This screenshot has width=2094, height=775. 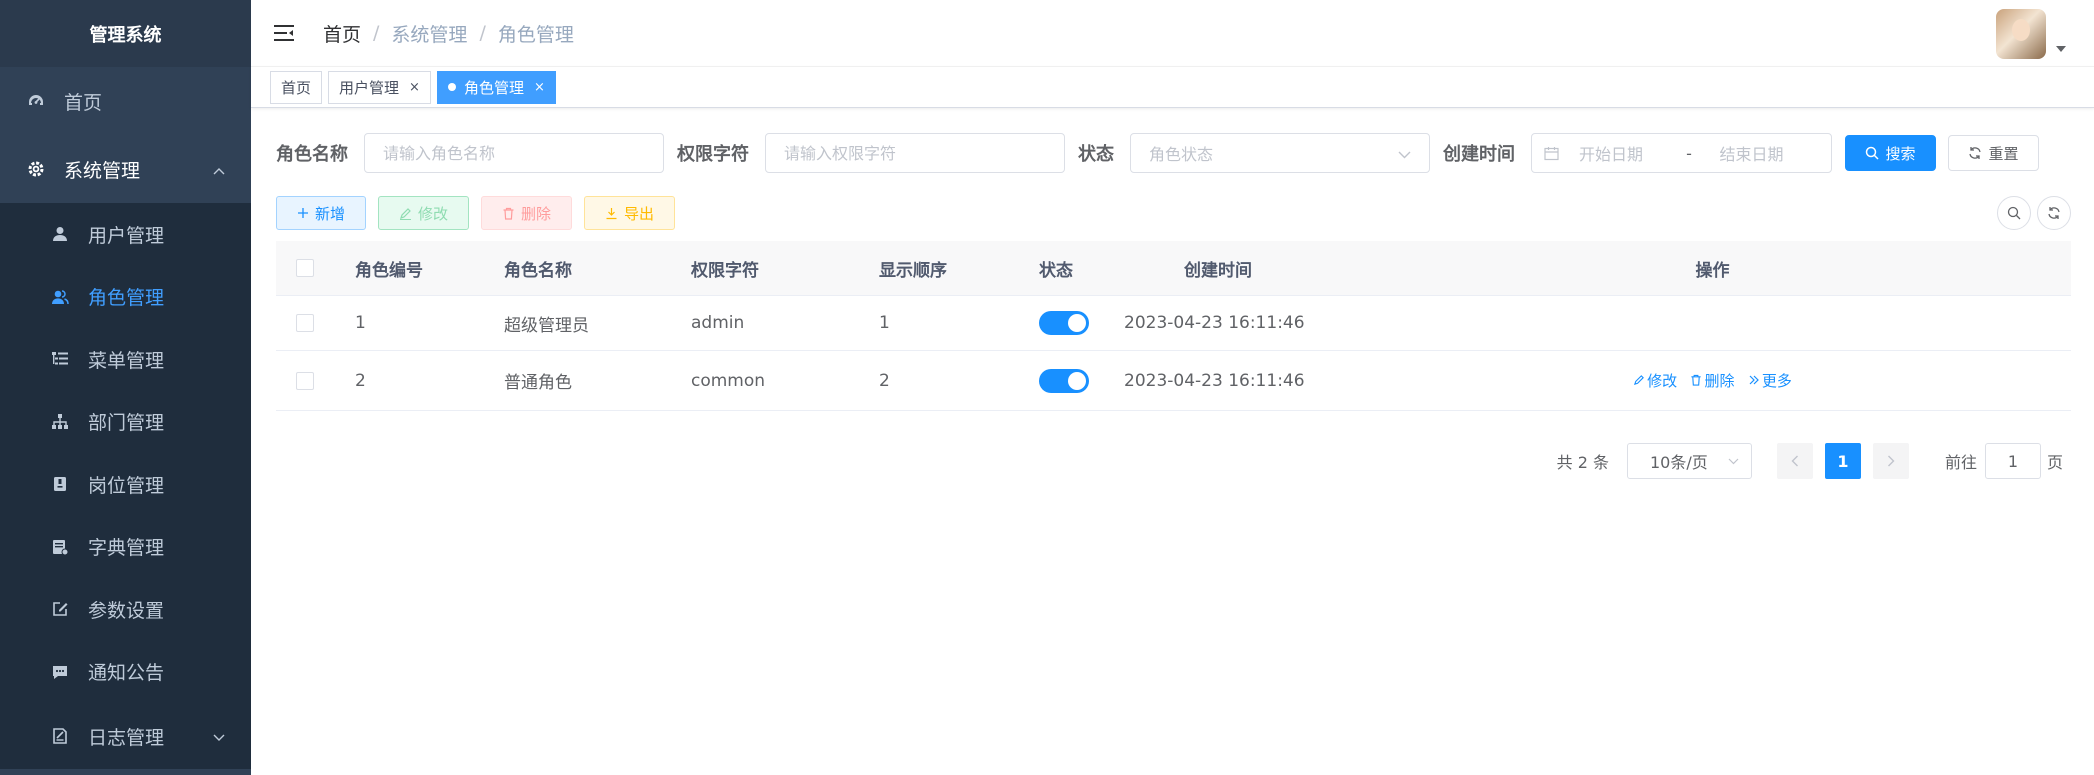 What do you see at coordinates (1872, 153) in the screenshot?
I see `search-icon` at bounding box center [1872, 153].